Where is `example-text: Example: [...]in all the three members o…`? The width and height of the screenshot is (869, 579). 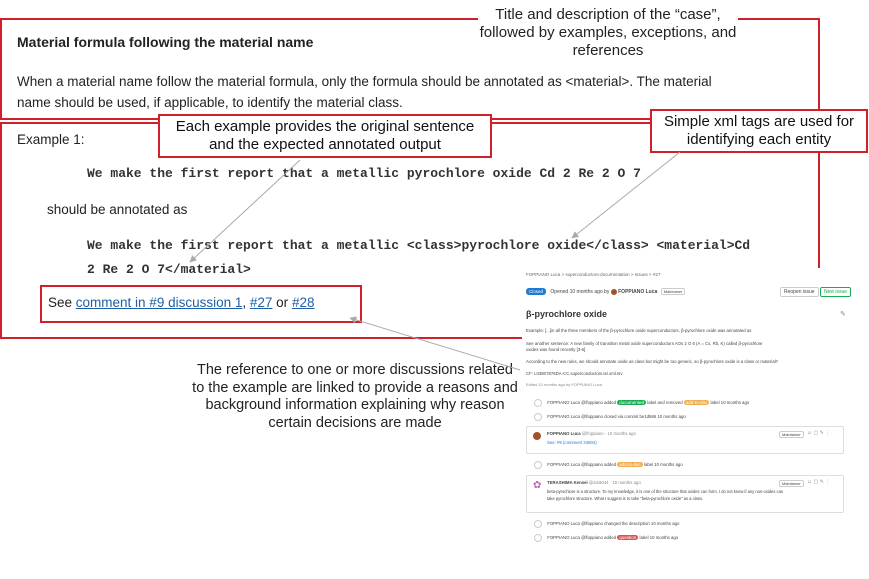
example-text: Example: [...]in all the three members o… is located at coordinates (639, 330).